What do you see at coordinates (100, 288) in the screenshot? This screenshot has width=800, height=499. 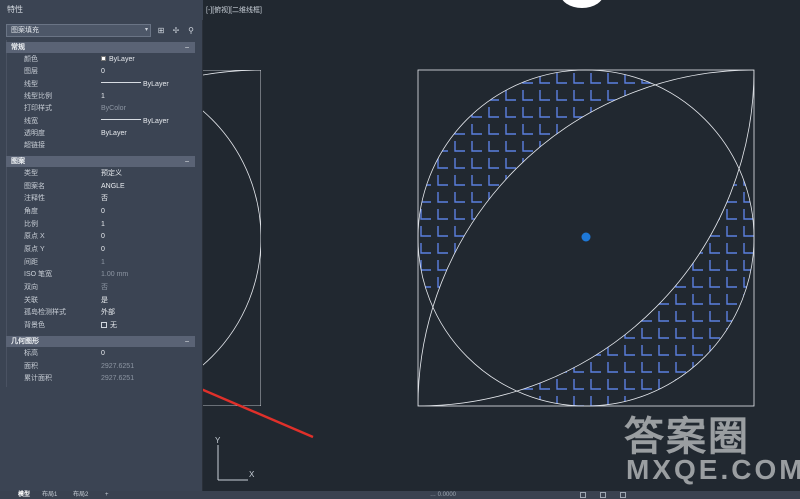 I see `prop-row-double: 双向 否` at bounding box center [100, 288].